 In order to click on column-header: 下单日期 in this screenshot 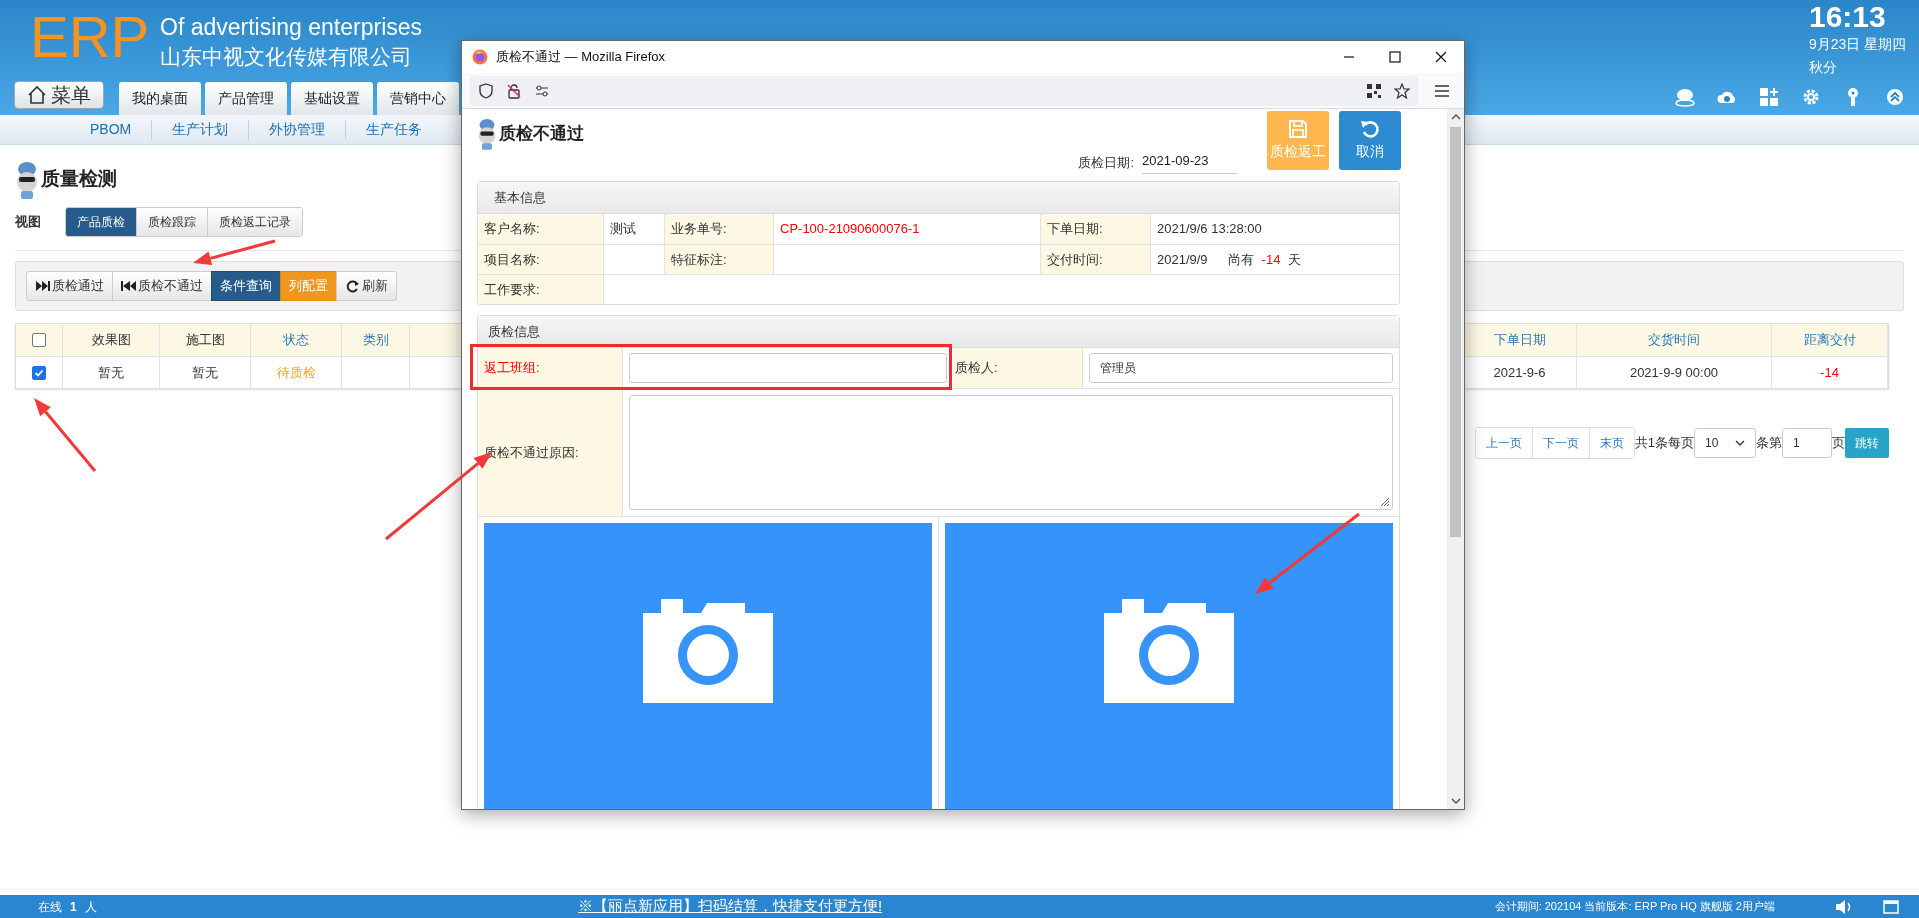, I will do `click(1519, 340)`.